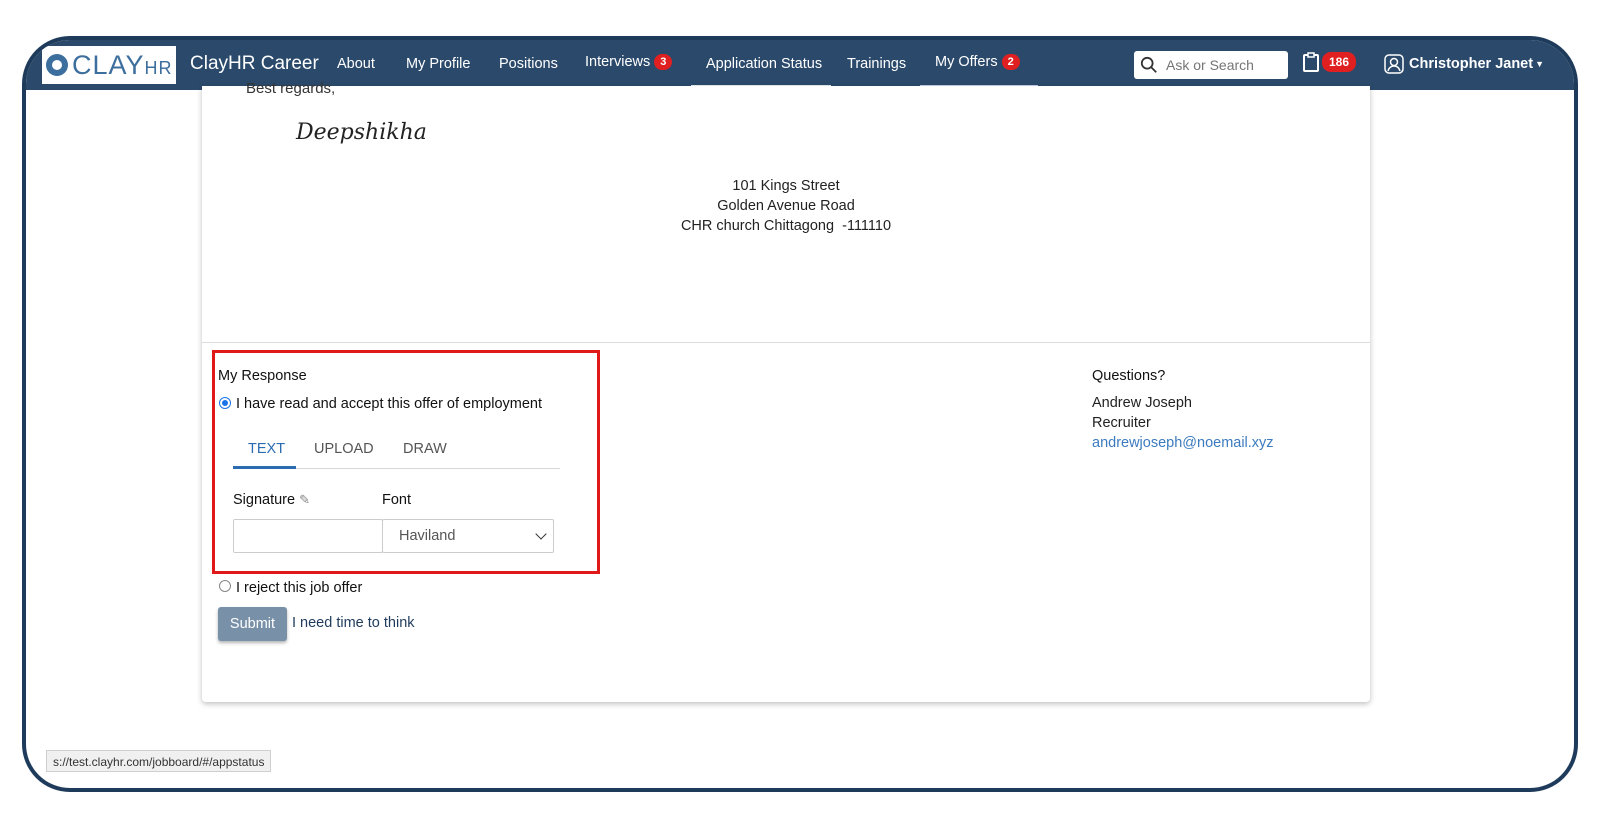  I want to click on signature-label: Signature ✎, so click(271, 500).